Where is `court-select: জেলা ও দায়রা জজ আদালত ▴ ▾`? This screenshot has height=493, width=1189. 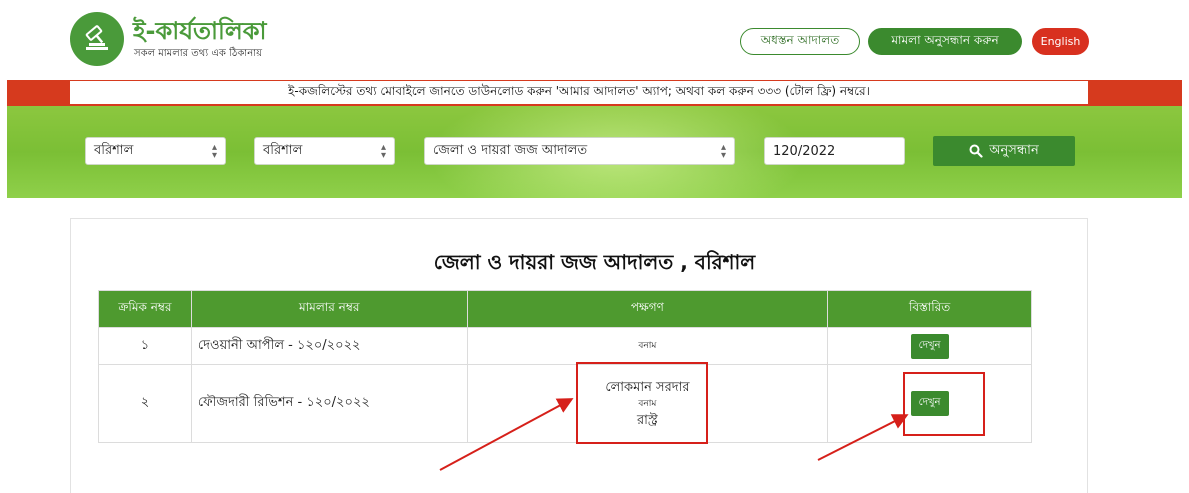 court-select: জেলা ও দায়রা জজ আদালত ▴ ▾ is located at coordinates (579, 151).